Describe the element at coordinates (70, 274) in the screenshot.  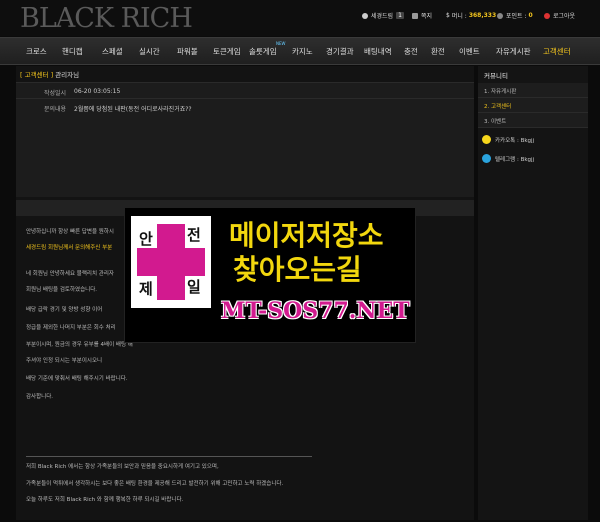
I see `reply-line: 네 회원님 안녕하세요 블랙리치 관리자` at that location.